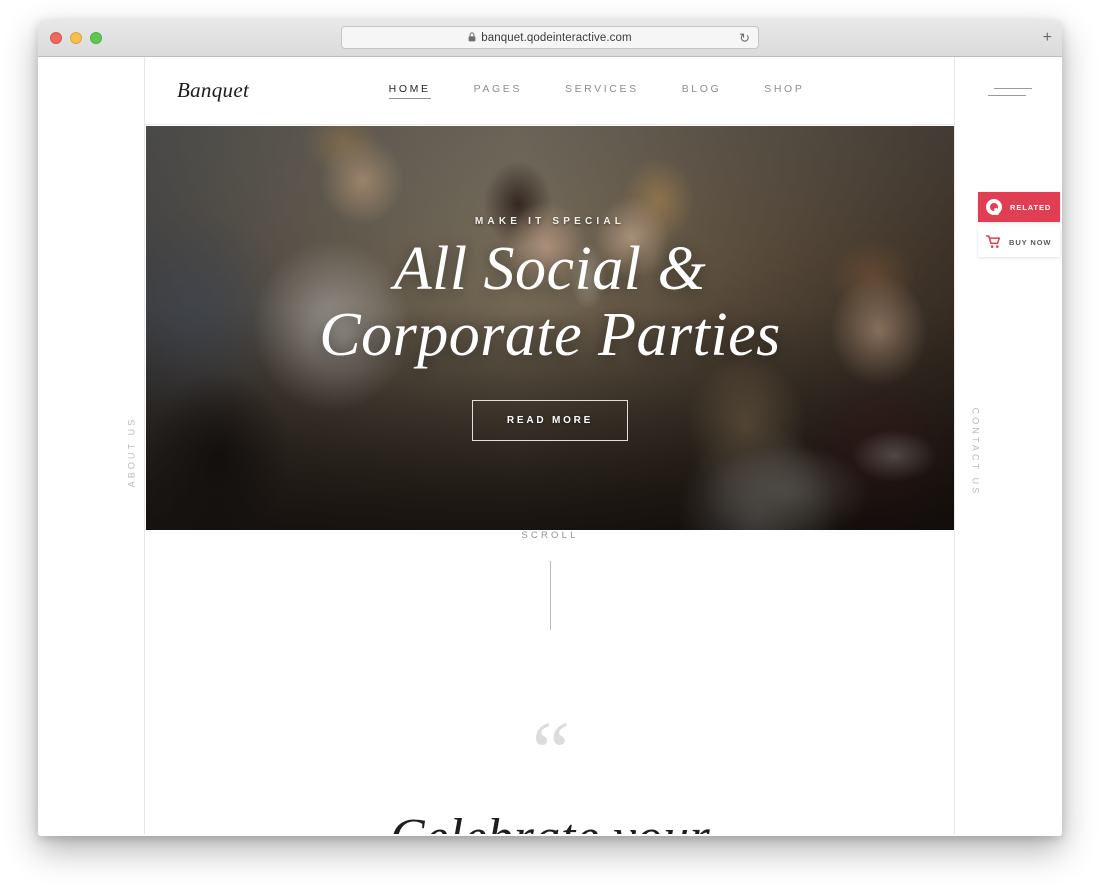 The image size is (1100, 891). I want to click on widget-buy-now: BUY NOW, so click(1019, 242).